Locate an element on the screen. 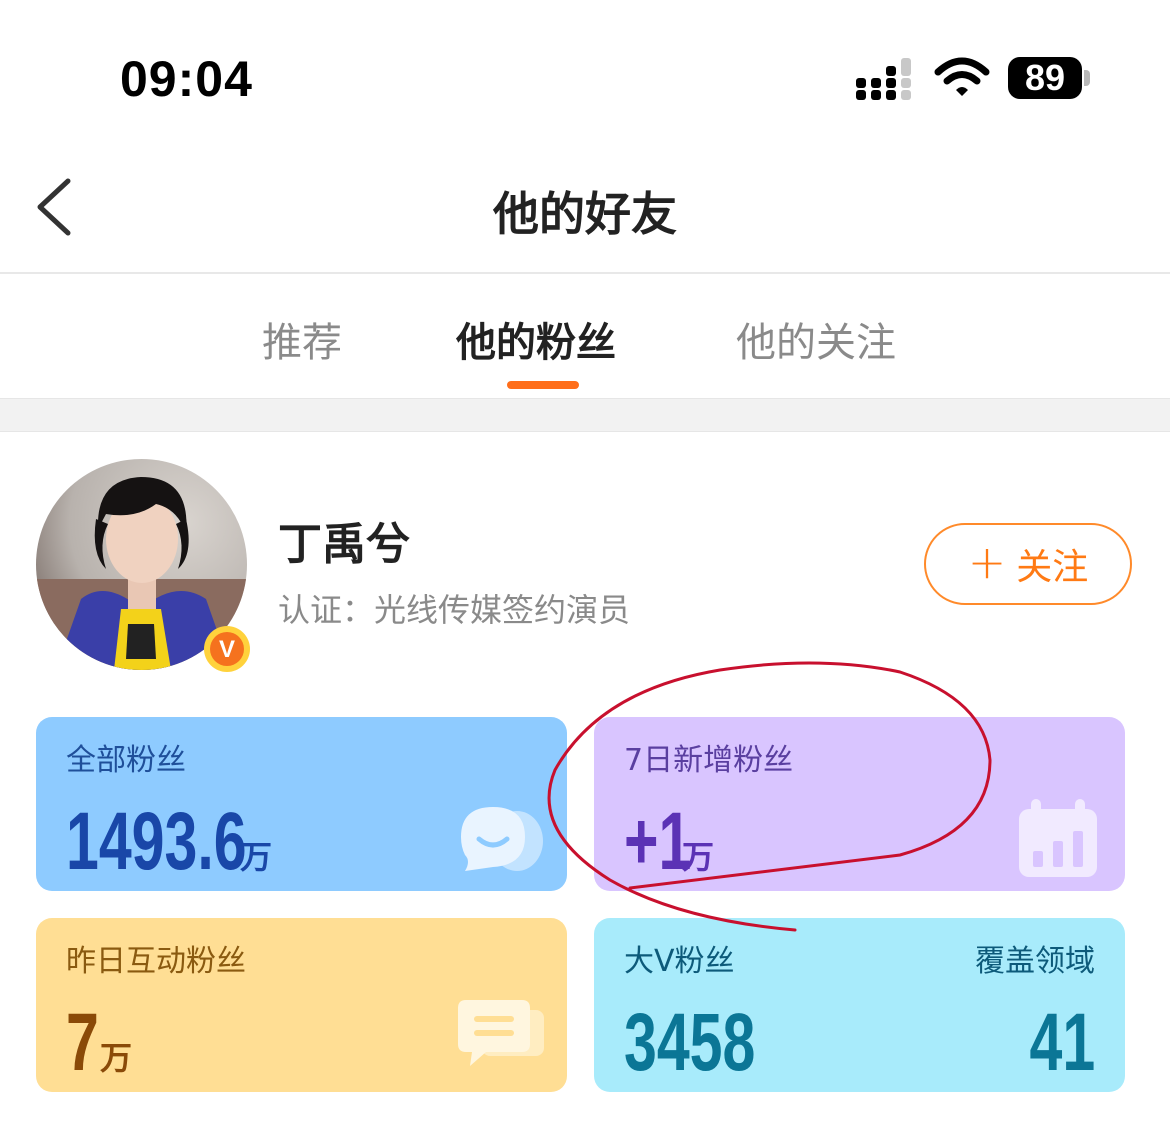 This screenshot has width=1170, height=1134. tab-his-following: 他的关注 is located at coordinates (816, 339).